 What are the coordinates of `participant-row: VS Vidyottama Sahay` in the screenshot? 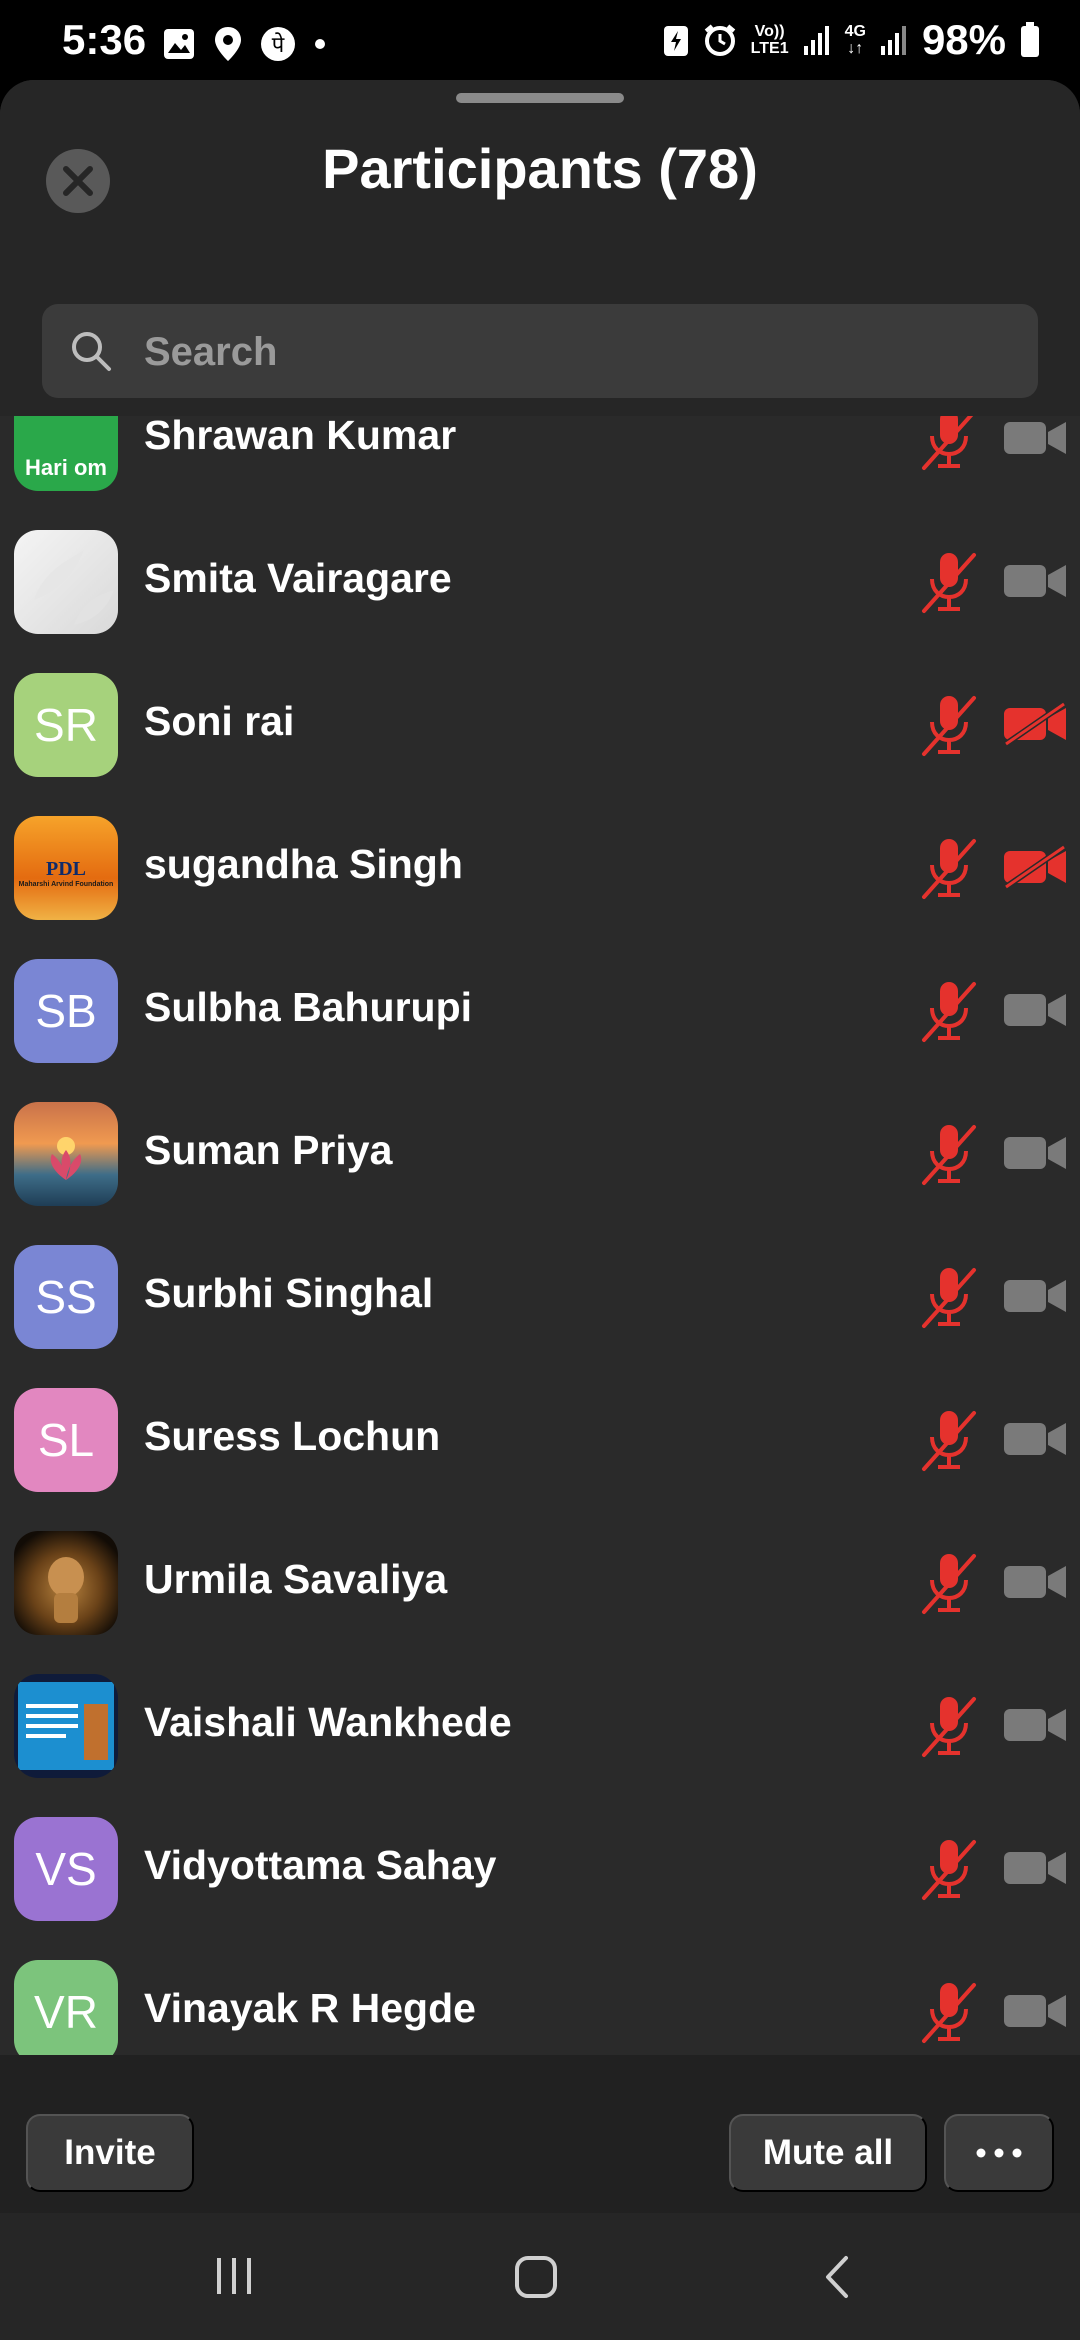 It's located at (540, 1851).